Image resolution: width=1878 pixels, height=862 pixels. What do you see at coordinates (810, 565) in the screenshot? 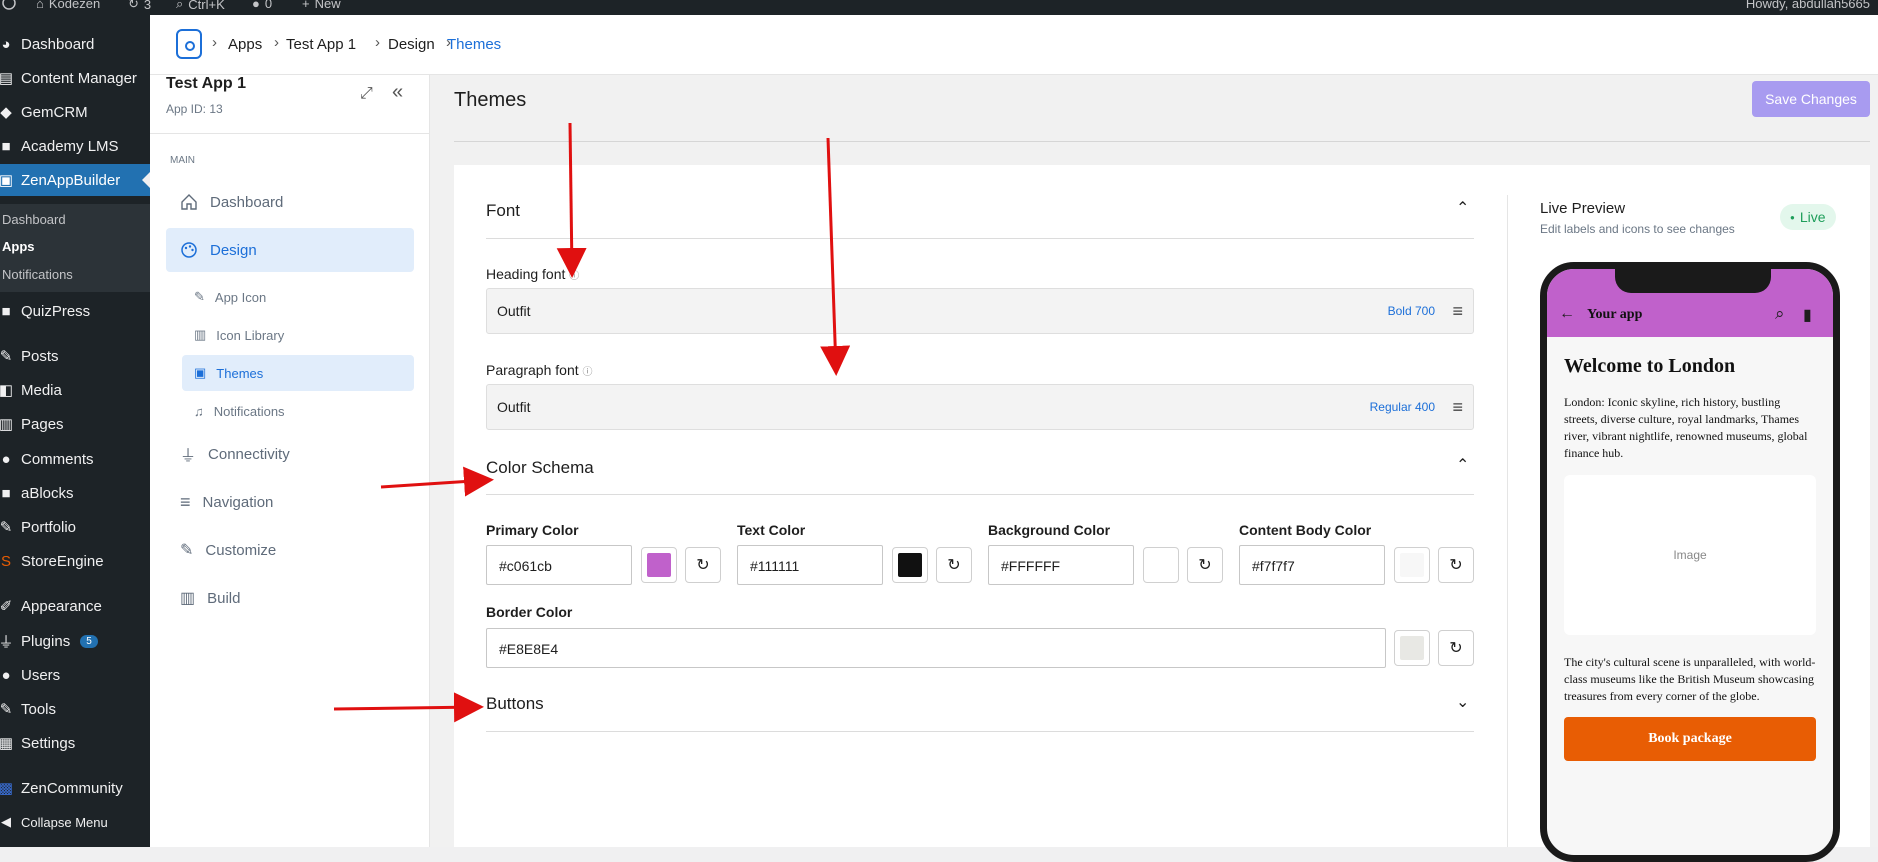
I see `text-color-input: #111111` at bounding box center [810, 565].